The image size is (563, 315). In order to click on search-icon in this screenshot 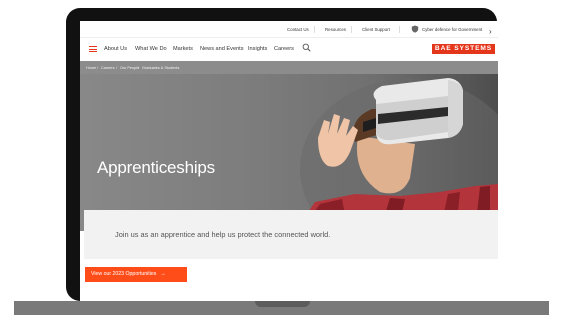, I will do `click(306, 47)`.